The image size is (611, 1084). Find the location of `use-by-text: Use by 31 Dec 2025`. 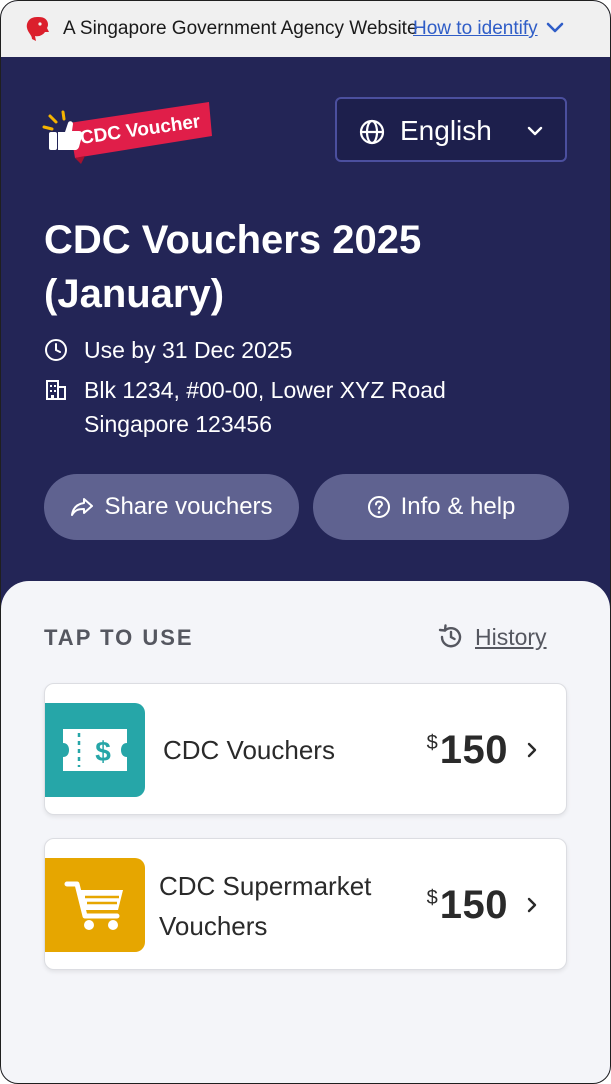

use-by-text: Use by 31 Dec 2025 is located at coordinates (188, 350).